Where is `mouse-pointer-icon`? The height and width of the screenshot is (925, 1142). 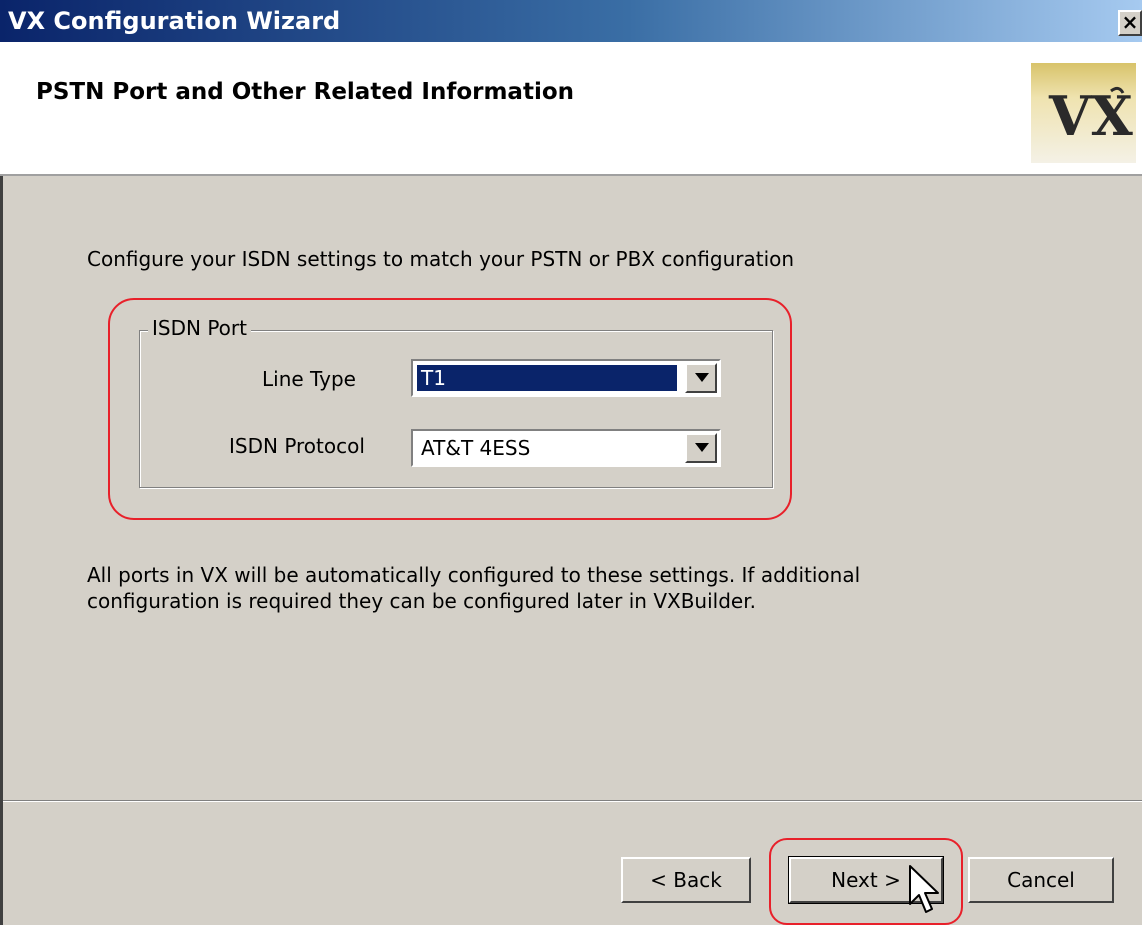
mouse-pointer-icon is located at coordinates (924, 889).